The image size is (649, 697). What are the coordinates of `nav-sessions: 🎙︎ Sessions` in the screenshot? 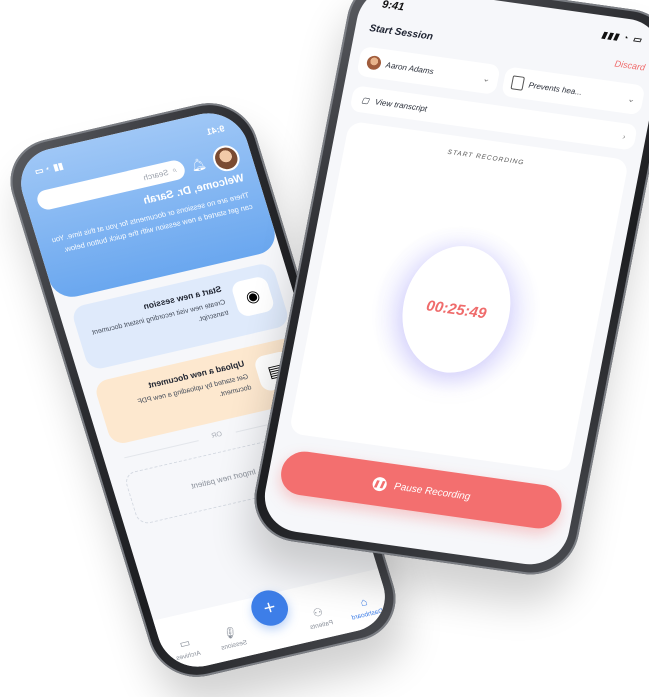 It's located at (232, 637).